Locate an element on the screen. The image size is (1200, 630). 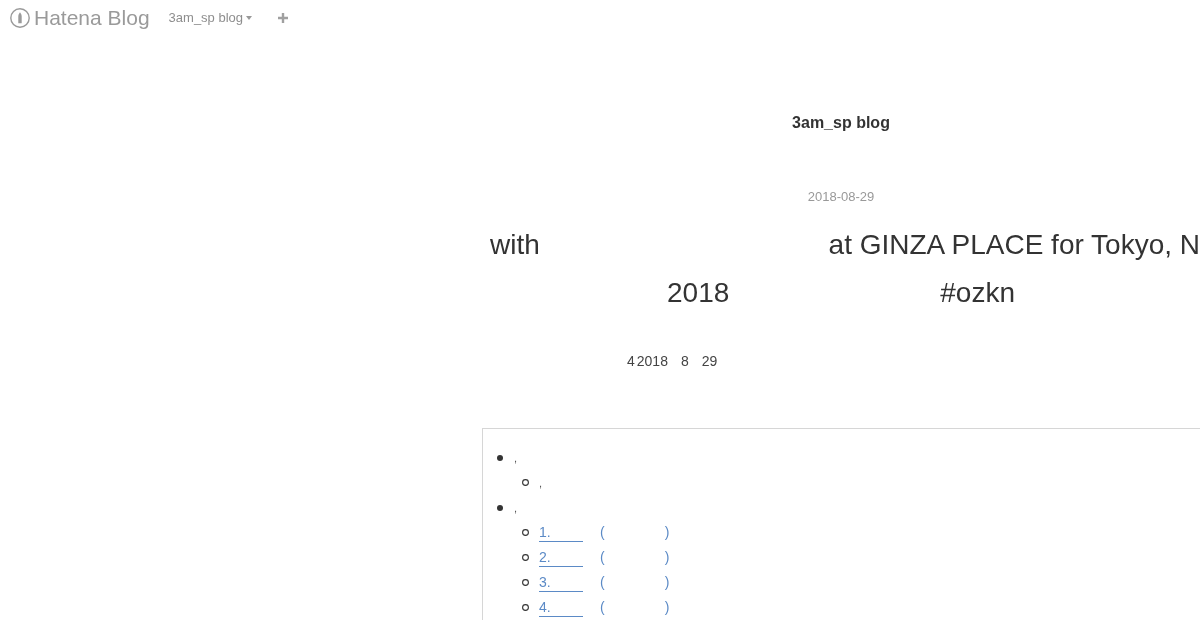
entry-date: 2018-08-29 is located at coordinates (841, 197).